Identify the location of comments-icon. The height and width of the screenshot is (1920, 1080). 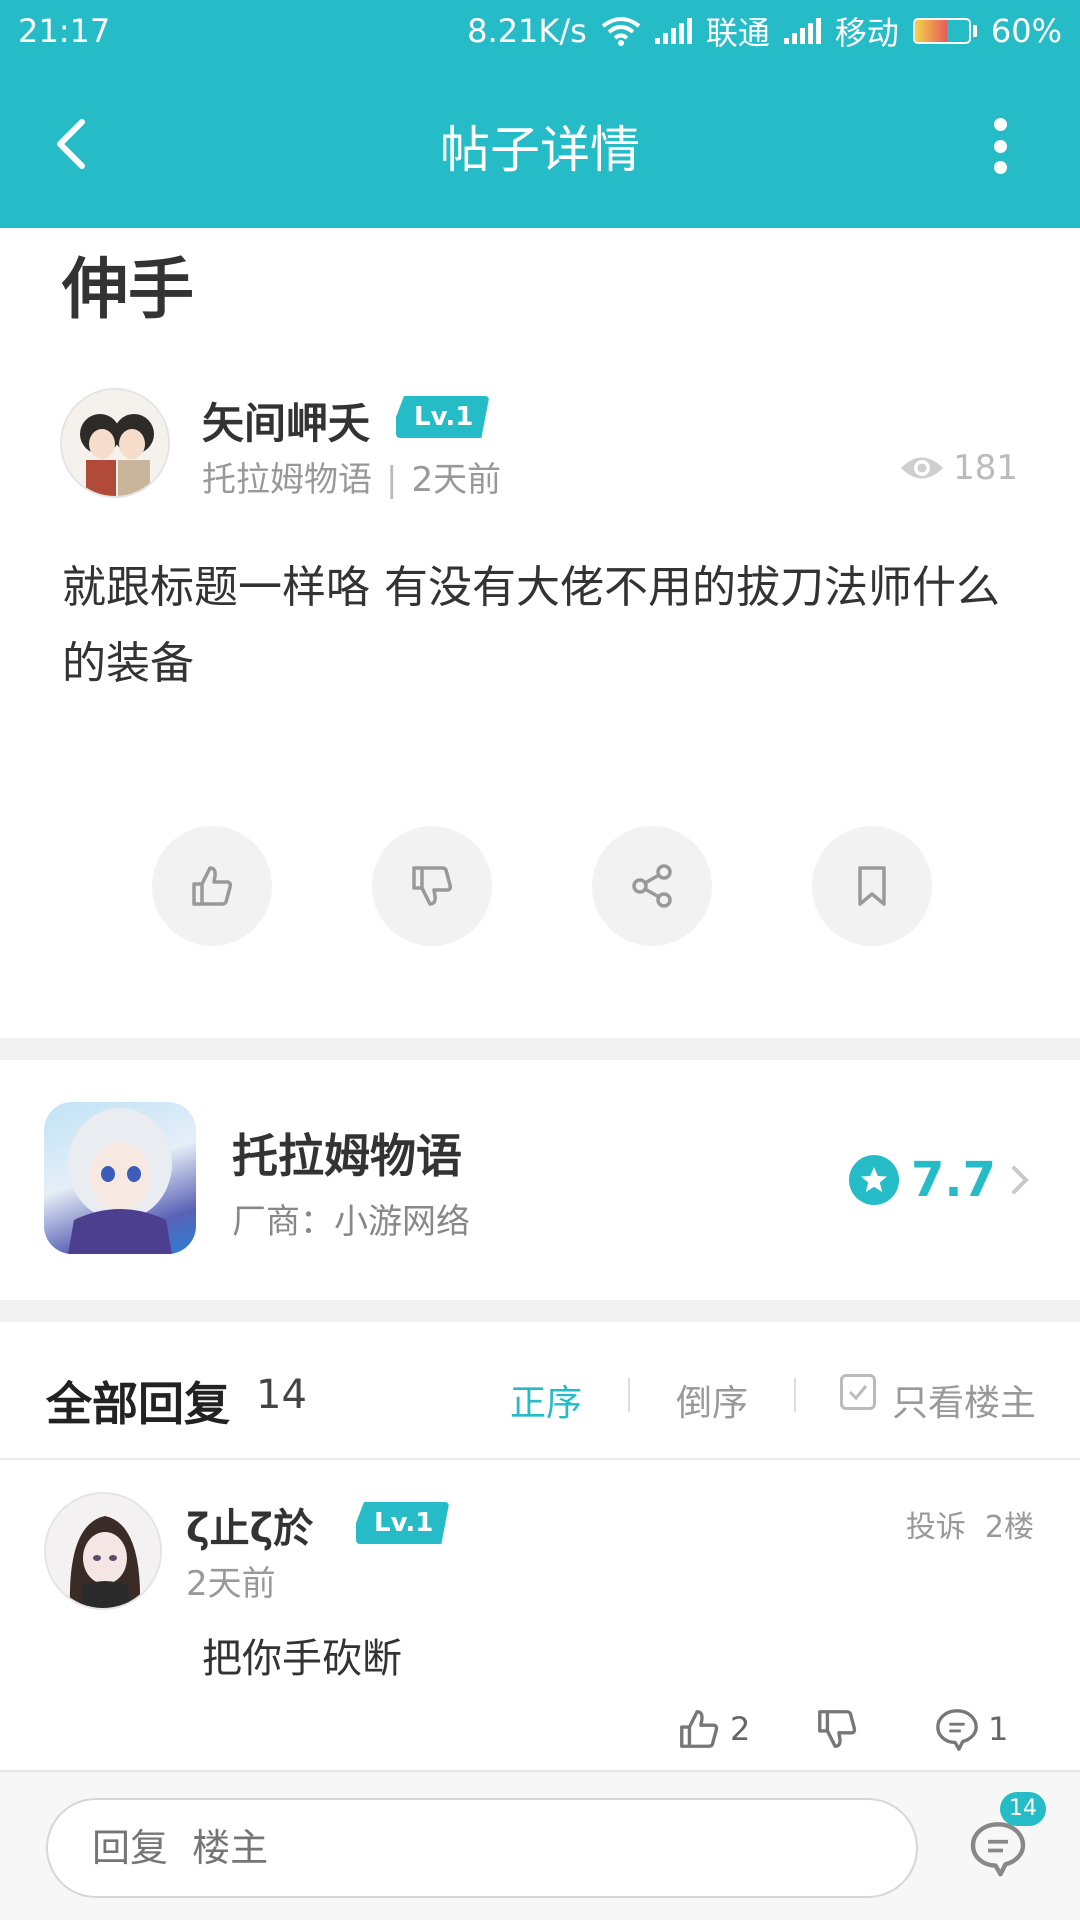
(998, 1848).